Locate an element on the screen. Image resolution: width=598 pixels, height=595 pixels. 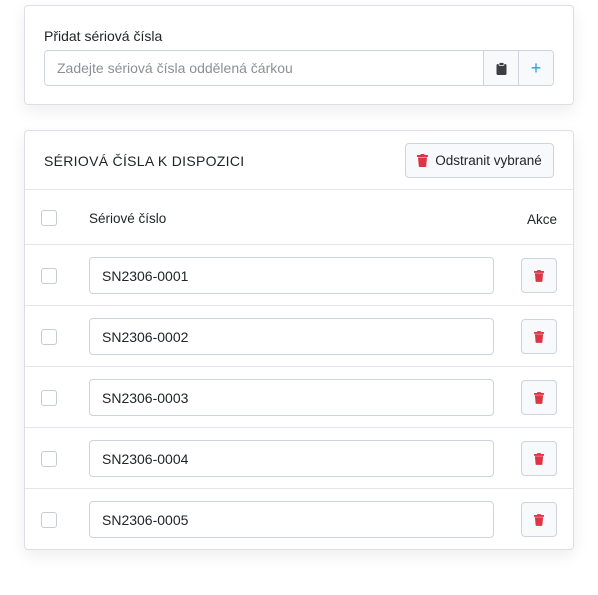
remove-selected-label: Odstranit vybrané is located at coordinates (488, 160).